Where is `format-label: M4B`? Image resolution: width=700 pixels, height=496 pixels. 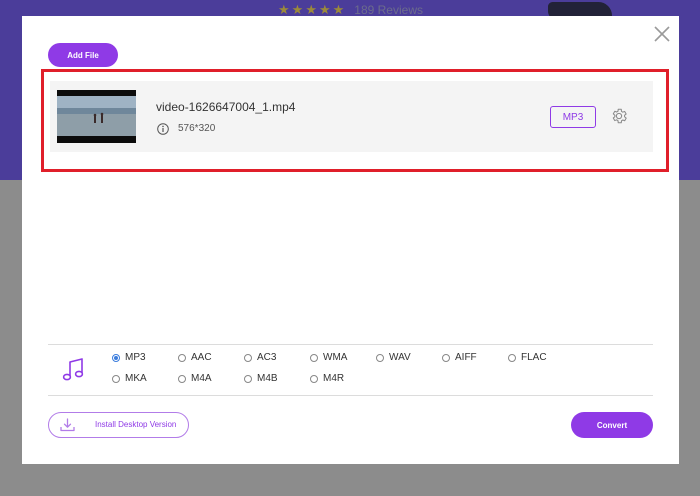
format-label: M4B is located at coordinates (267, 378).